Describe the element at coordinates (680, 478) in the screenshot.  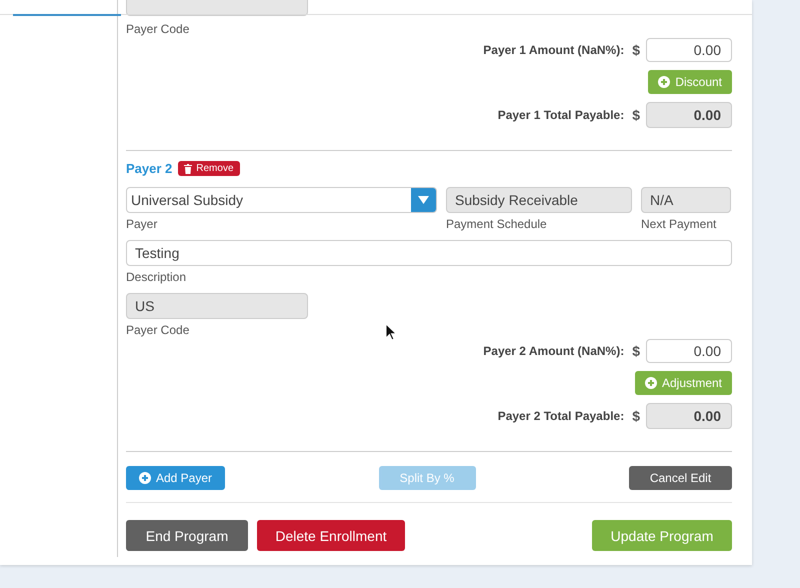
I see `cancel-button: Cancel Edit` at that location.